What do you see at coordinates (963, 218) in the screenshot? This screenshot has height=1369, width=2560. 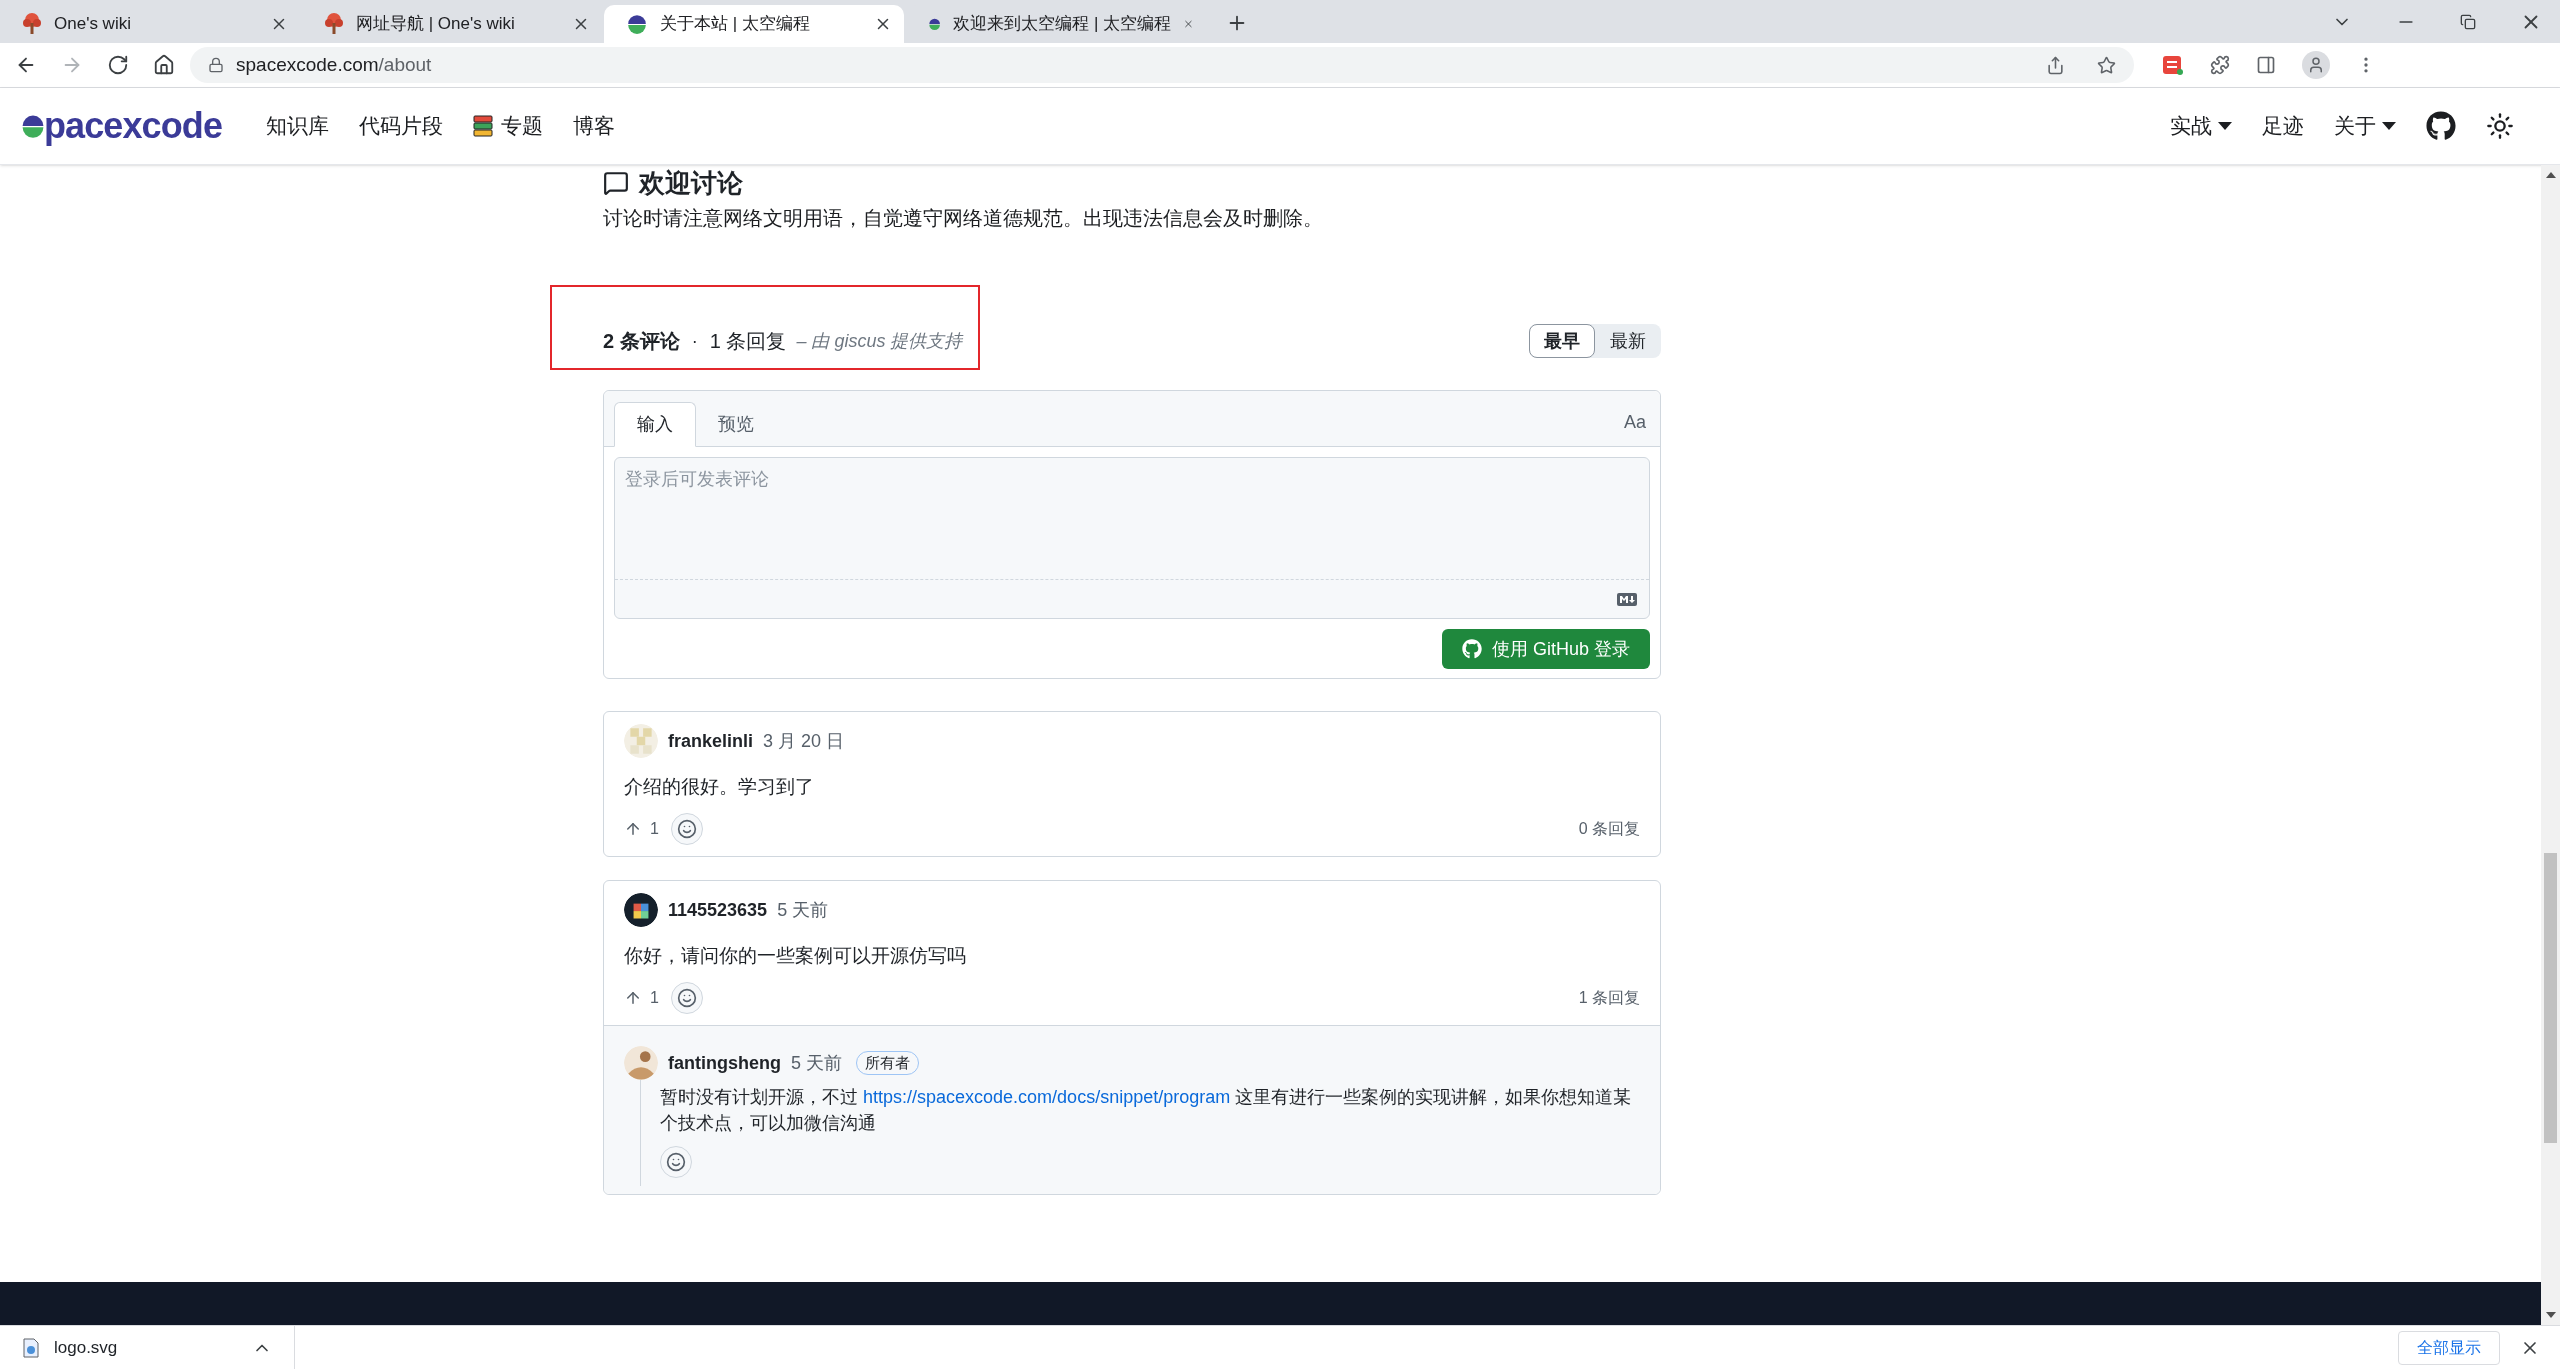 I see `discussion-note: 讨论时请注意网络文明用语，自觉遵守网络道德规范。出现违法信息会及时删除。` at bounding box center [963, 218].